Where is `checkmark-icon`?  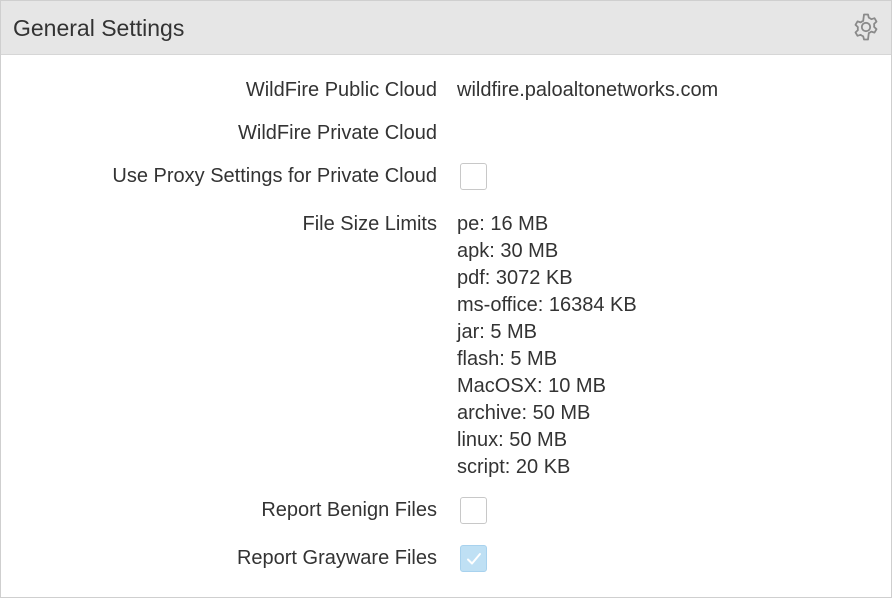
checkmark-icon is located at coordinates (474, 559).